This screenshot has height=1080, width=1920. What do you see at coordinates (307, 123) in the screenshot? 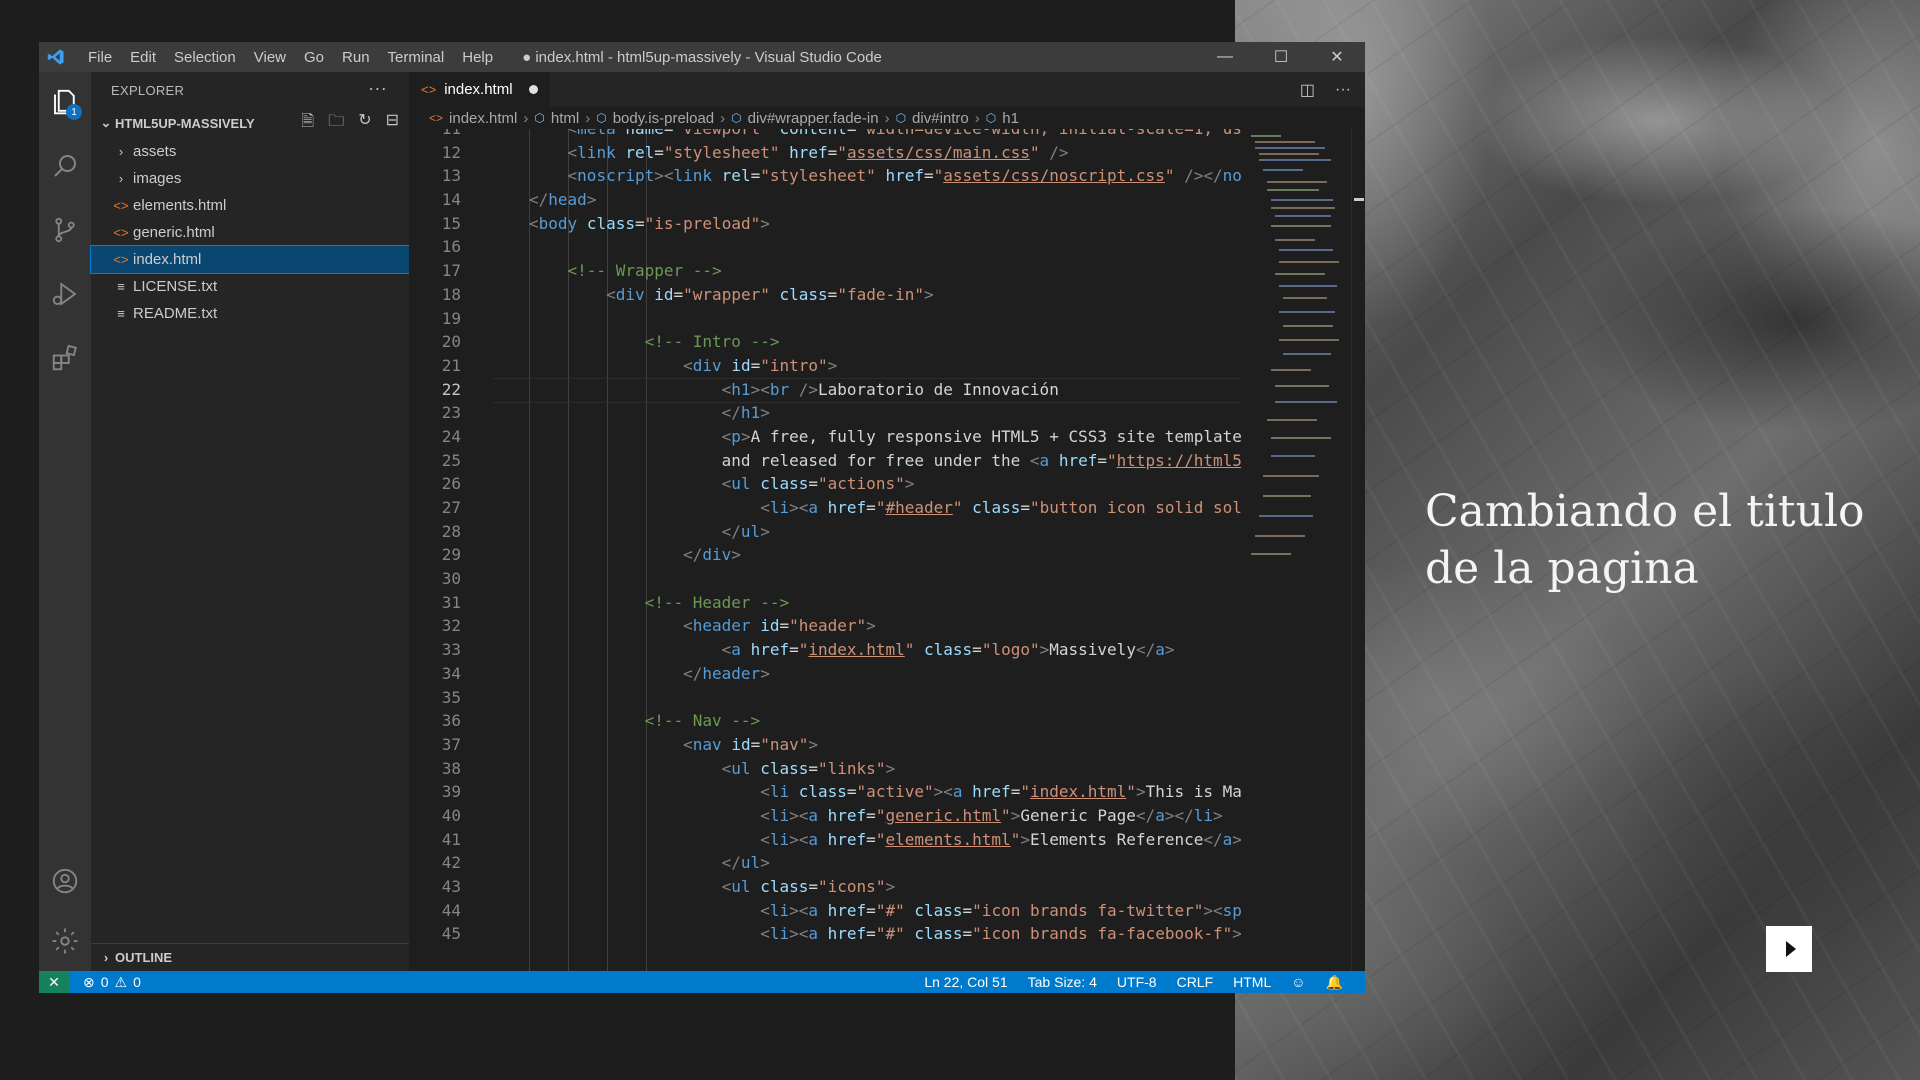
I see `new-file-icon: 🗎` at bounding box center [307, 123].